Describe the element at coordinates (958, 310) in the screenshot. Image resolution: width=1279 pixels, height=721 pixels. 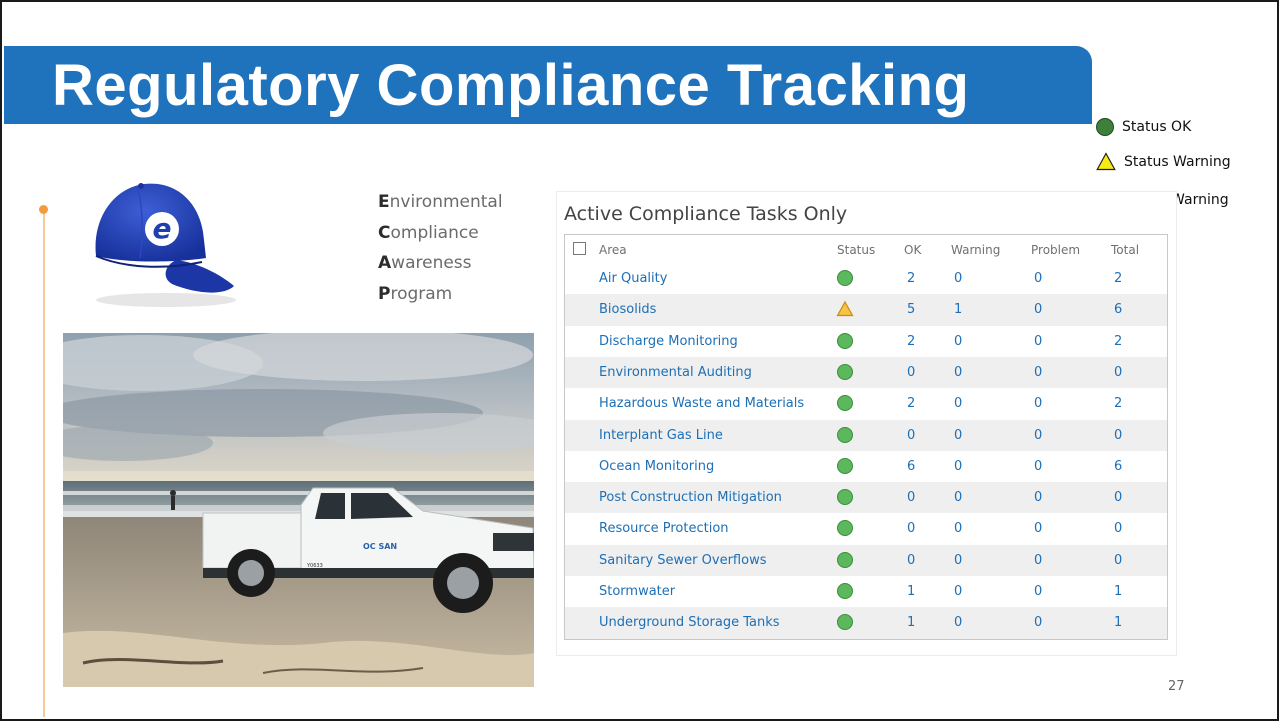
I see `warning-count: 1` at that location.